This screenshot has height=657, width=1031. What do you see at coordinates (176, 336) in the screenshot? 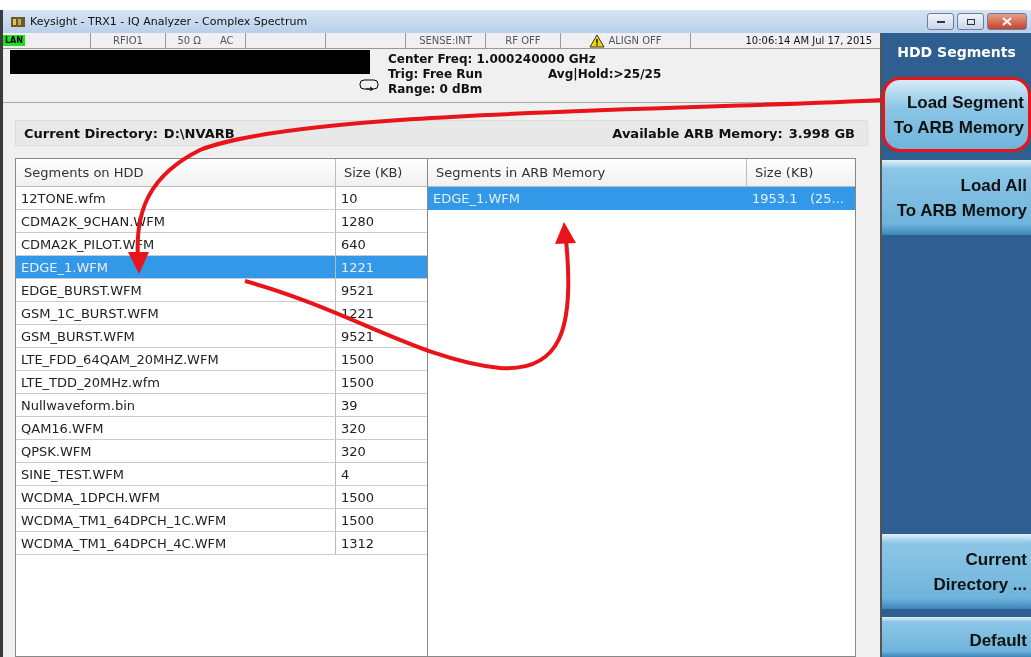
I see `file-name-cell: GSM_BURST.WFM` at bounding box center [176, 336].